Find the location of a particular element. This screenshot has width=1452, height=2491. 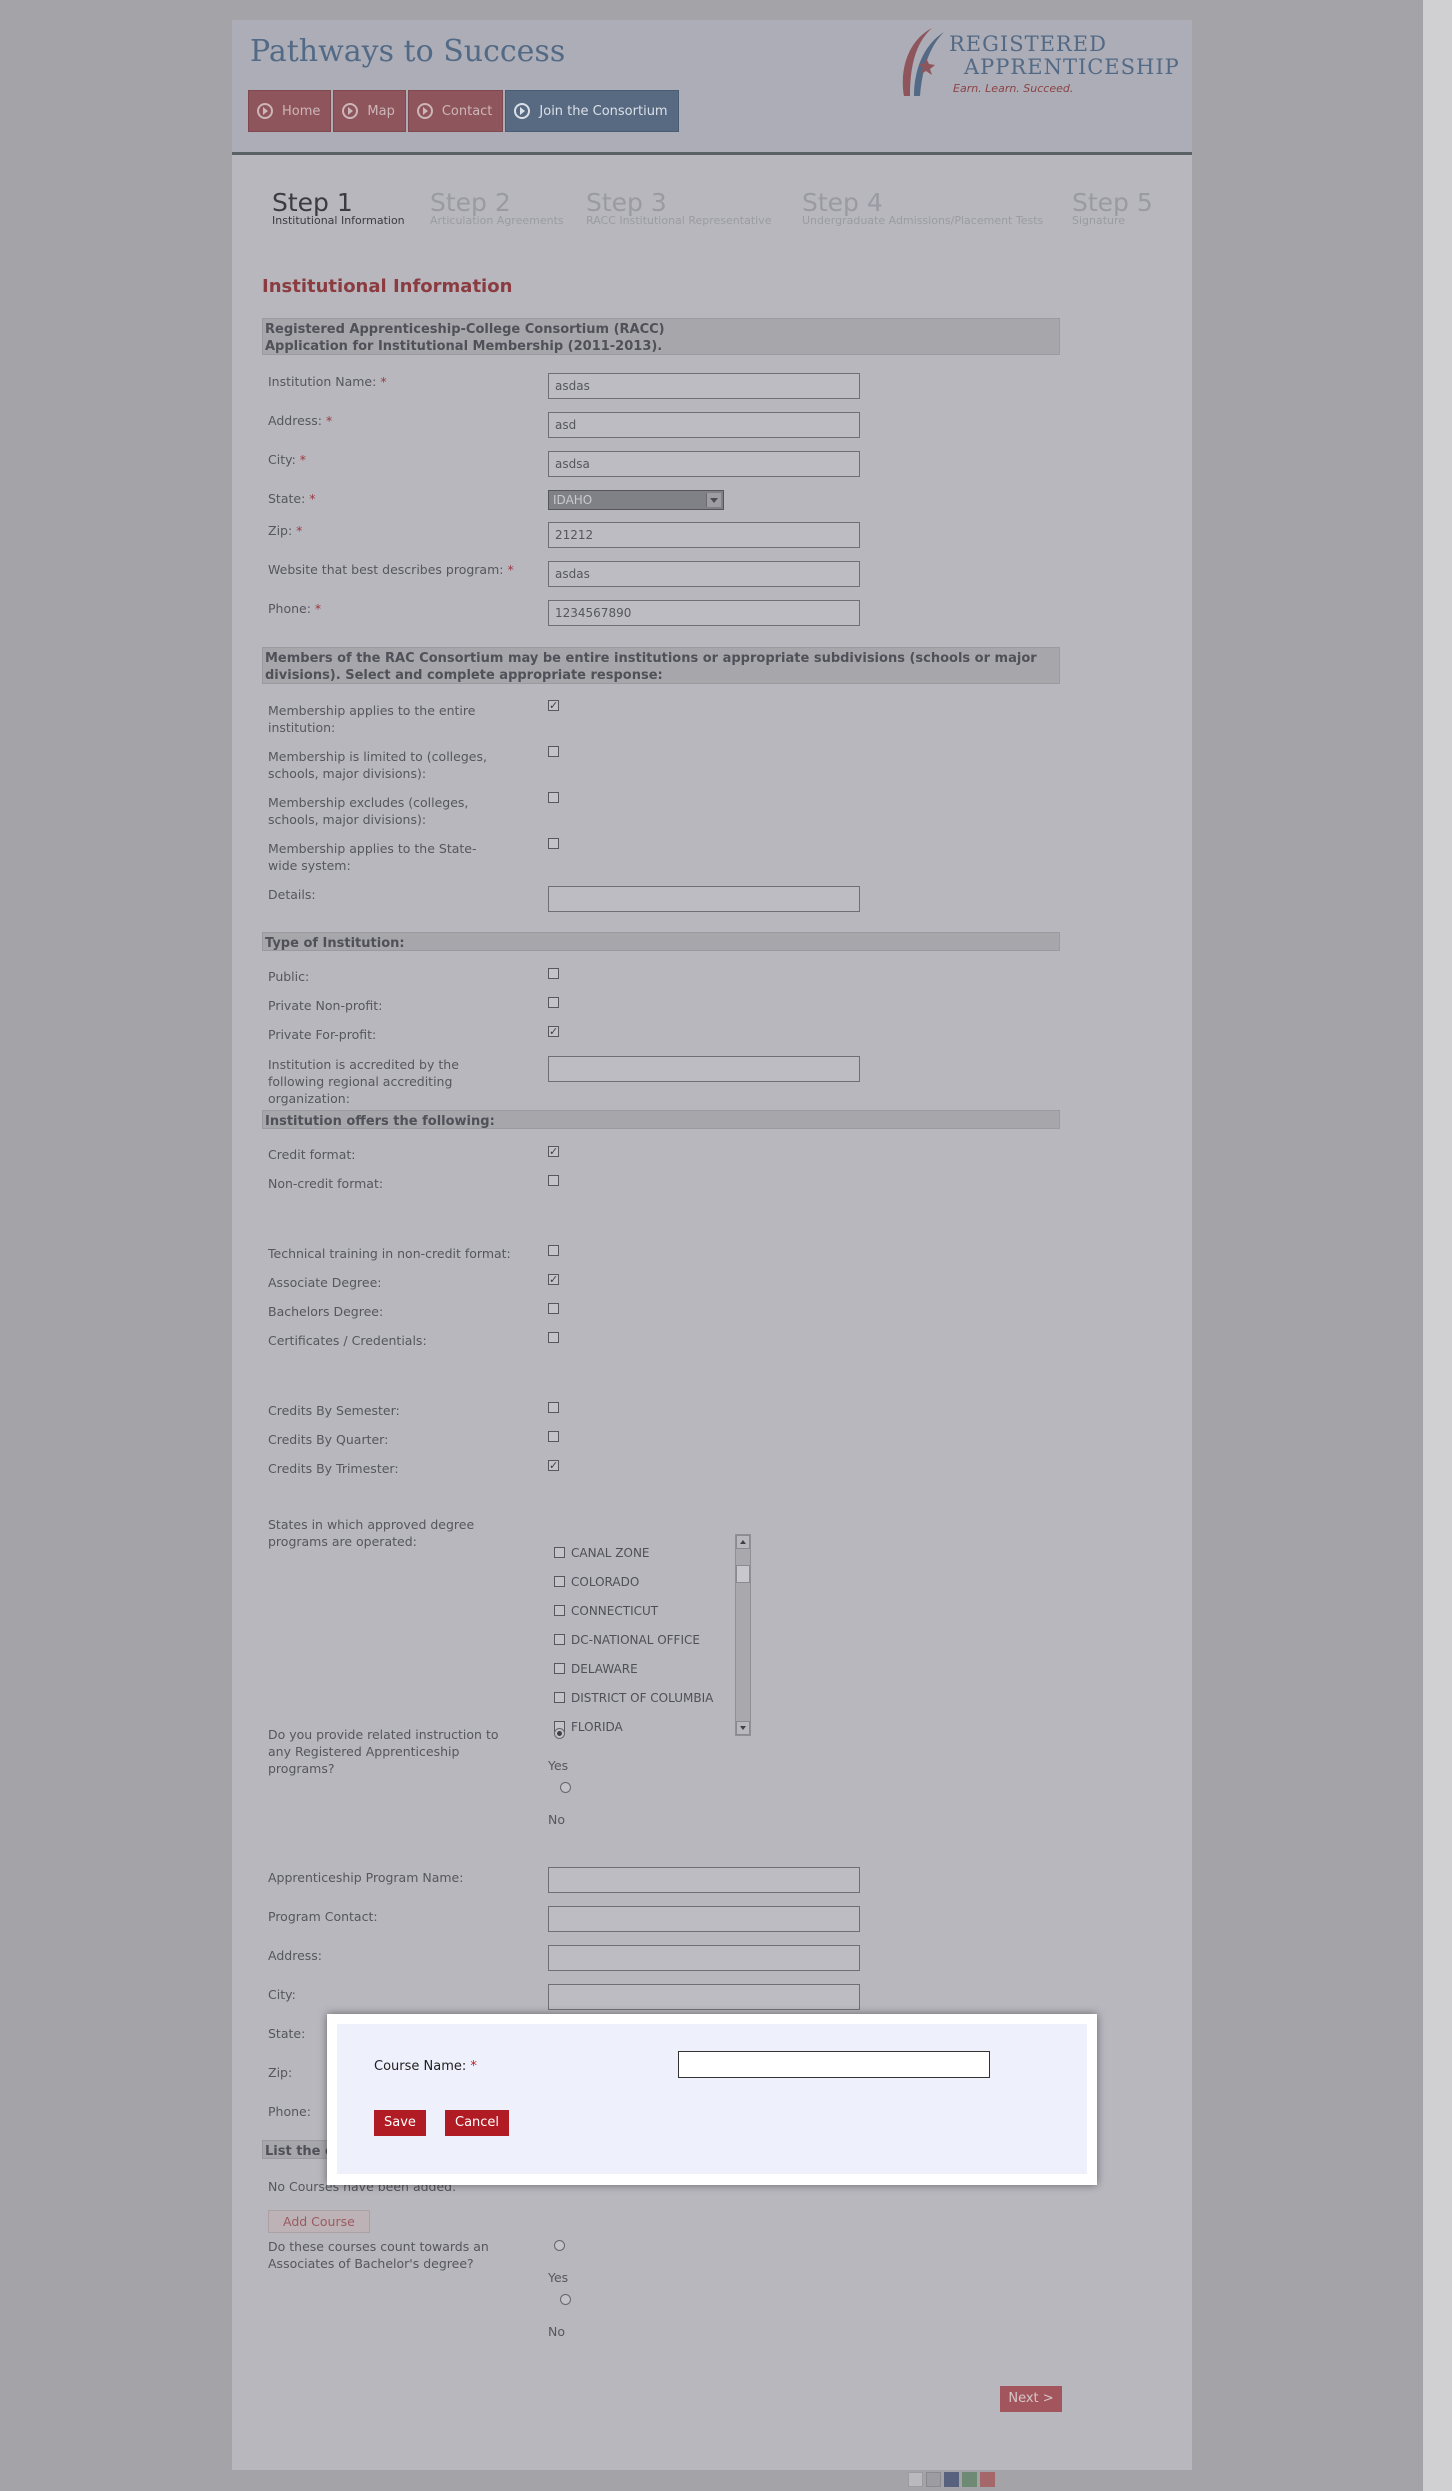

list-item: CONNECTICUT is located at coordinates (606, 1611).